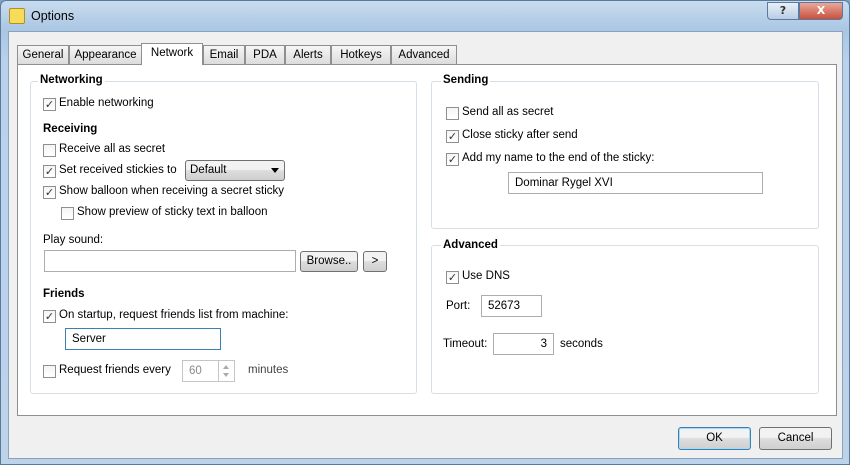  Describe the element at coordinates (581, 344) in the screenshot. I see `timeout-unit-label: seconds` at that location.